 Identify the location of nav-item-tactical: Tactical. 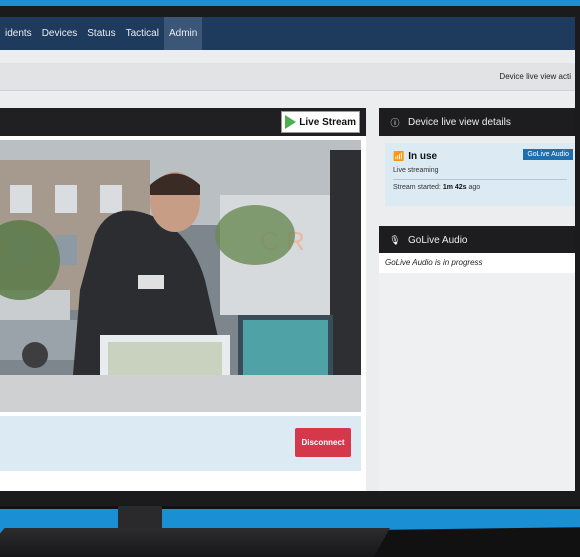
(142, 33).